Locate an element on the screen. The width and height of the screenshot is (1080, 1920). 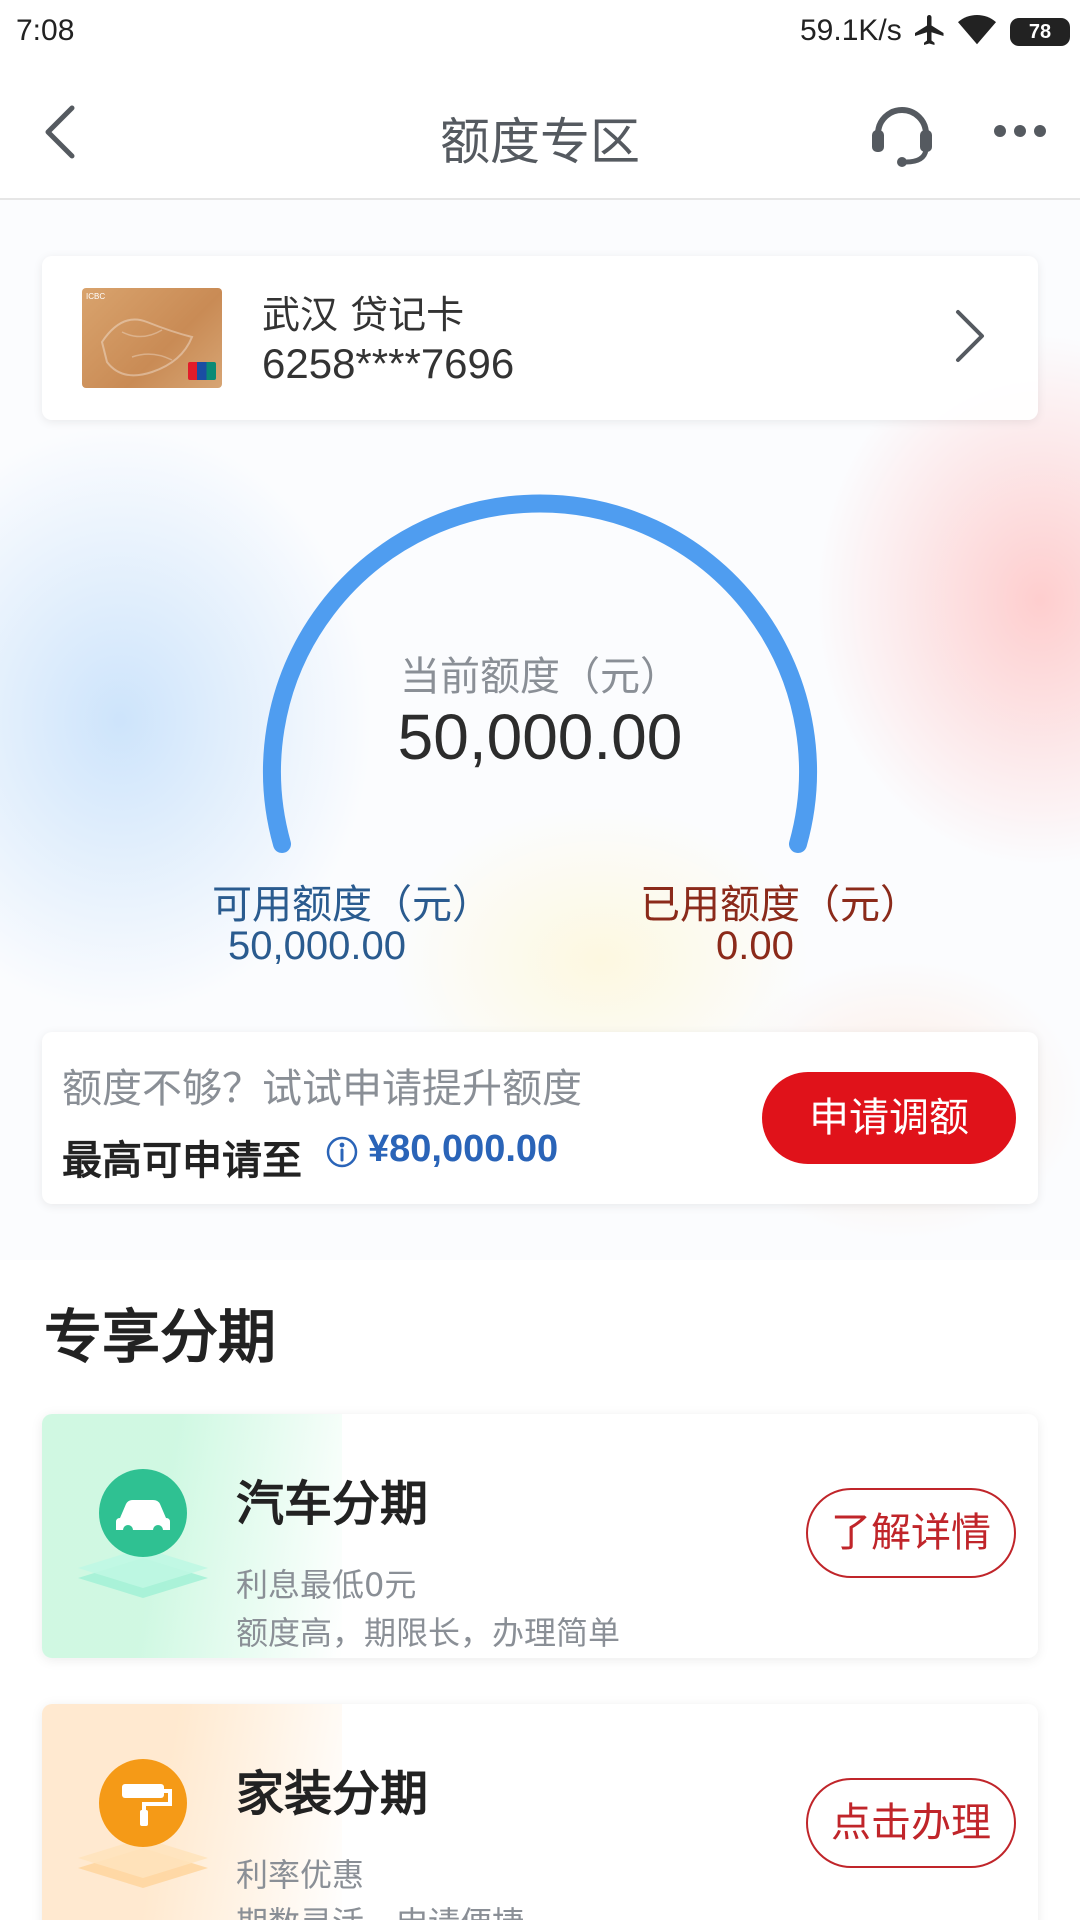
promo-subtitle: 利率优惠 is located at coordinates (300, 1875).